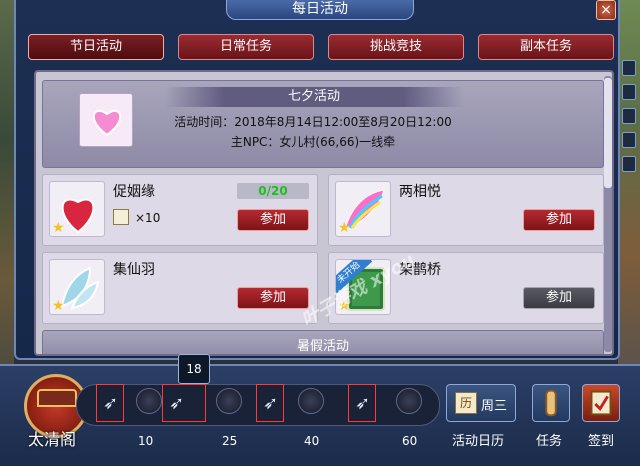 This screenshot has height=466, width=640. I want to click on scrollbar, so click(608, 214).